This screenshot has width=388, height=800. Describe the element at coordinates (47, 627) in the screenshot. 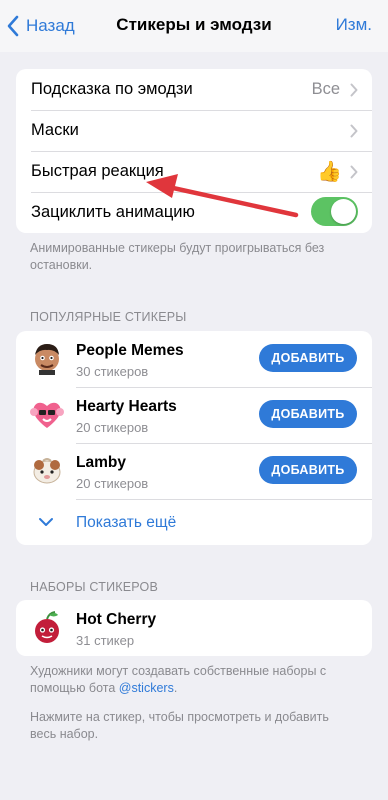

I see `hot-cherry-sticker-icon` at that location.